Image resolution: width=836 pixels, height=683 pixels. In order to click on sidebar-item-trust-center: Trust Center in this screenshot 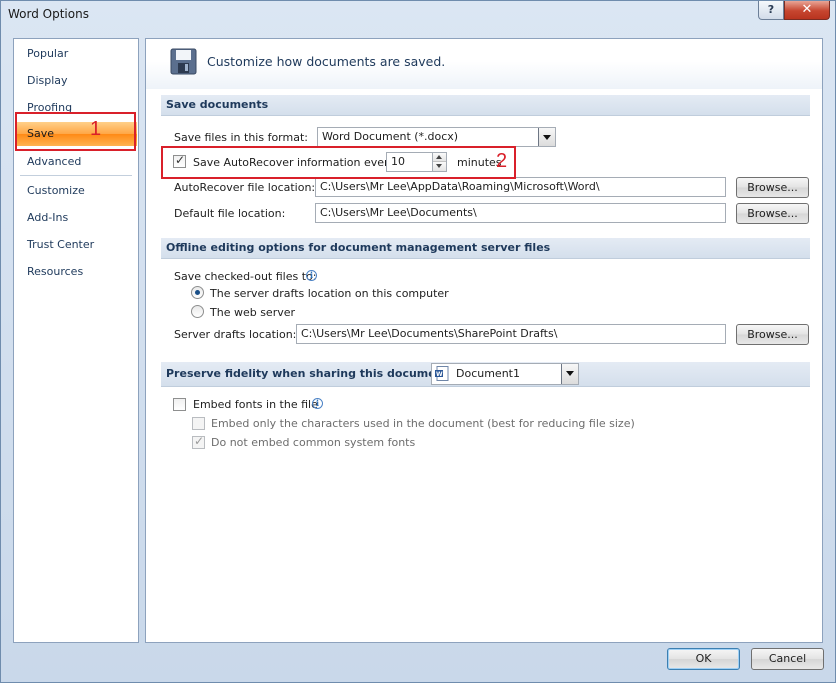, I will do `click(76, 245)`.